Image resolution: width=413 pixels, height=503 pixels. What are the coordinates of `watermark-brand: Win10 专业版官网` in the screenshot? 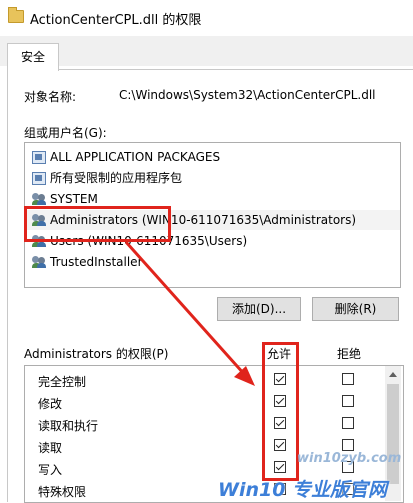 It's located at (303, 490).